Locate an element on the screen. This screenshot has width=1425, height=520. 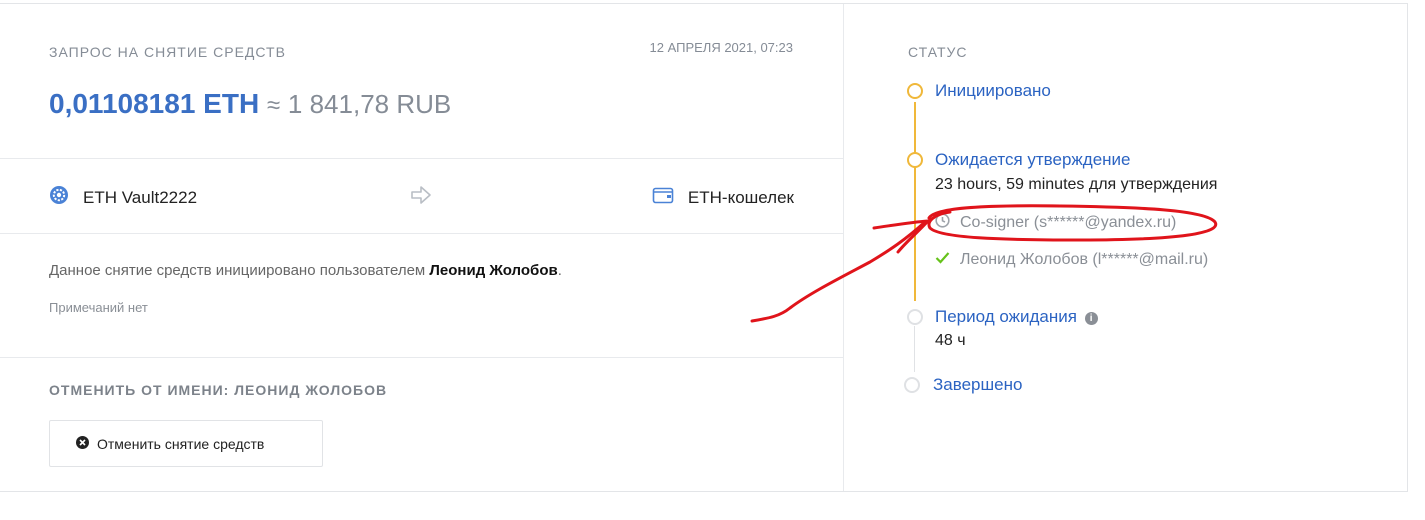
cancel-withdrawal-button: Отменить снятие средств is located at coordinates (186, 443).